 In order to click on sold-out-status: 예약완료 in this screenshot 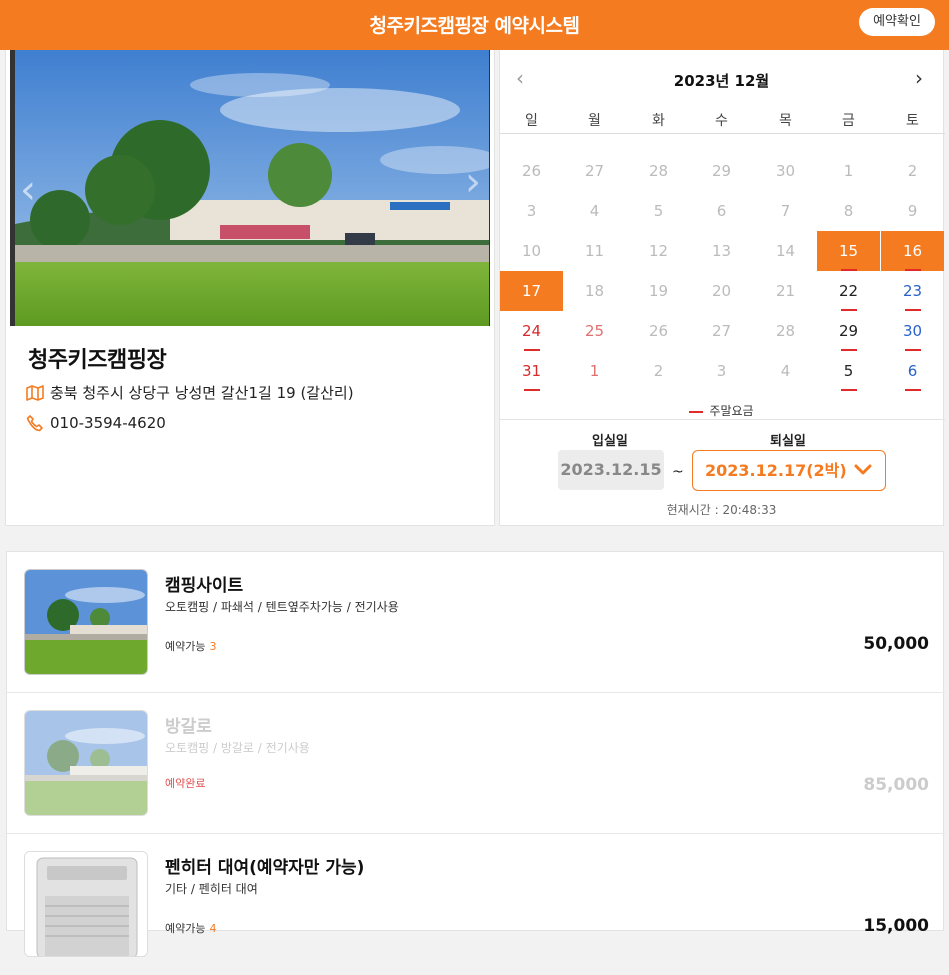, I will do `click(185, 783)`.